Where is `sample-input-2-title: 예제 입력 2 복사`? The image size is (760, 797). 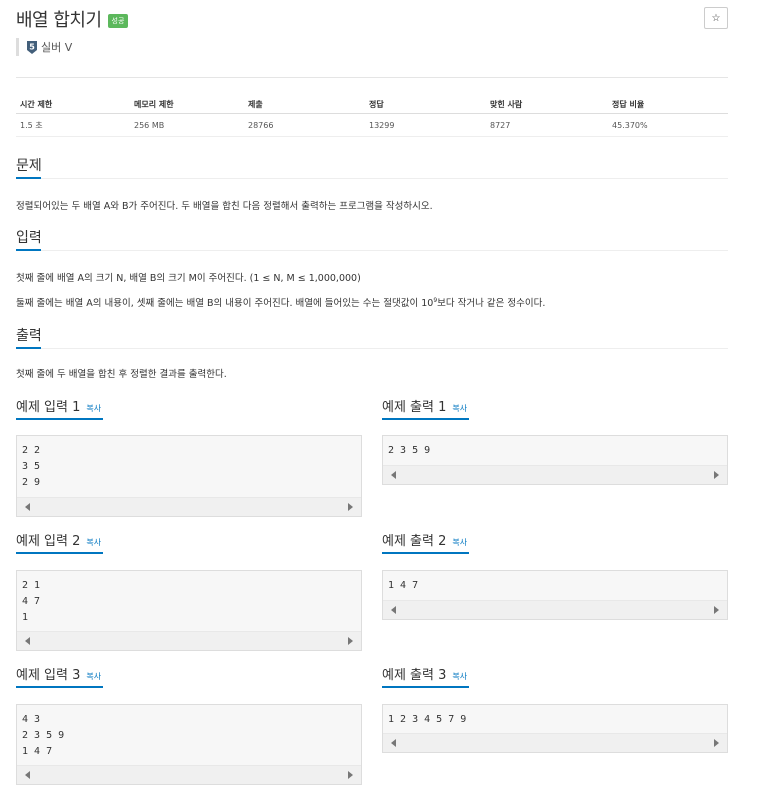
sample-input-2-title: 예제 입력 2 복사 is located at coordinates (58, 539).